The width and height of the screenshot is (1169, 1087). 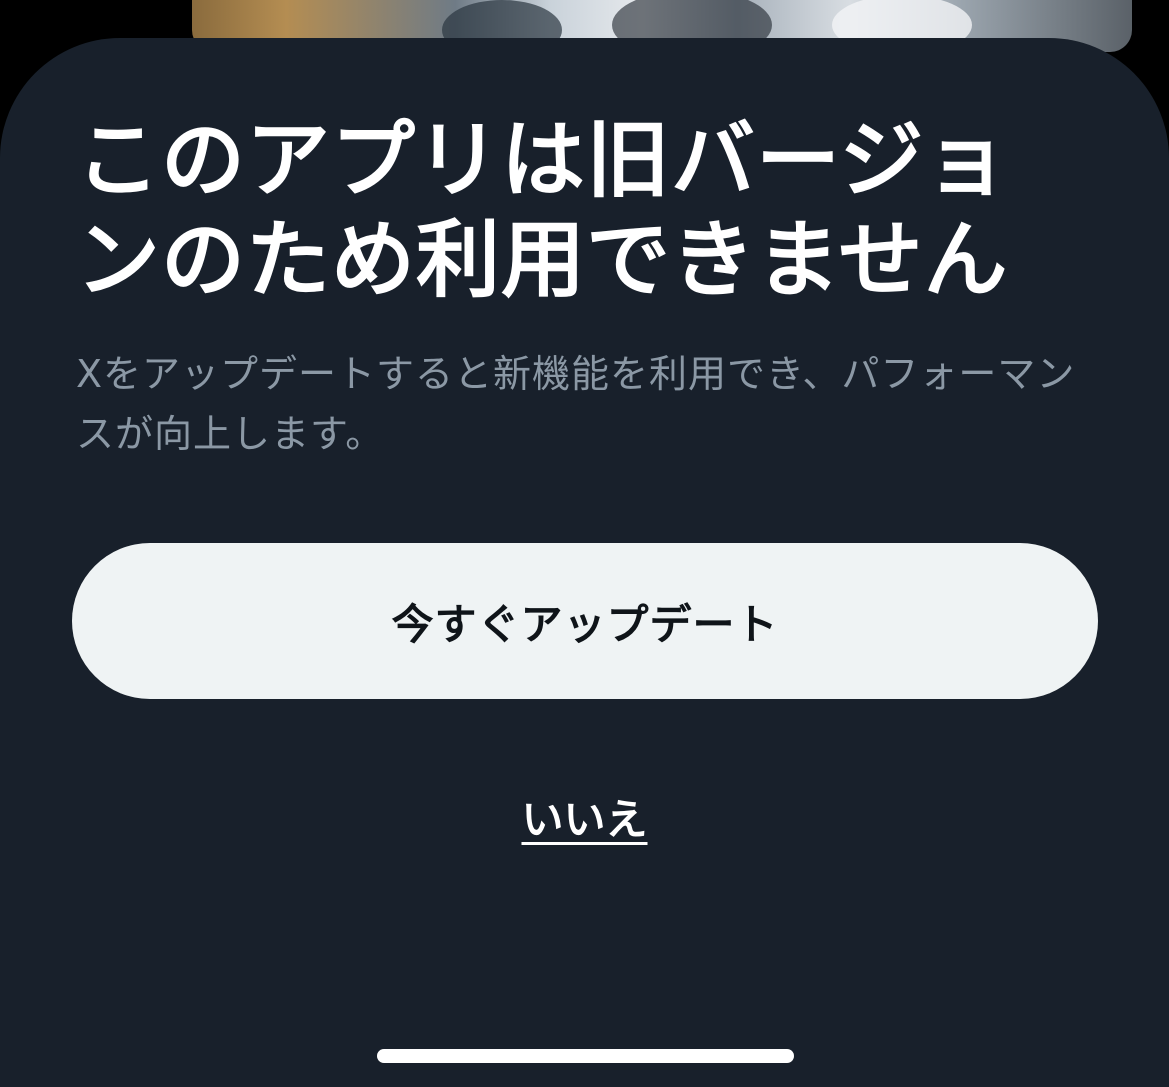 I want to click on update-now-button: 今すぐアップデート, so click(x=585, y=621).